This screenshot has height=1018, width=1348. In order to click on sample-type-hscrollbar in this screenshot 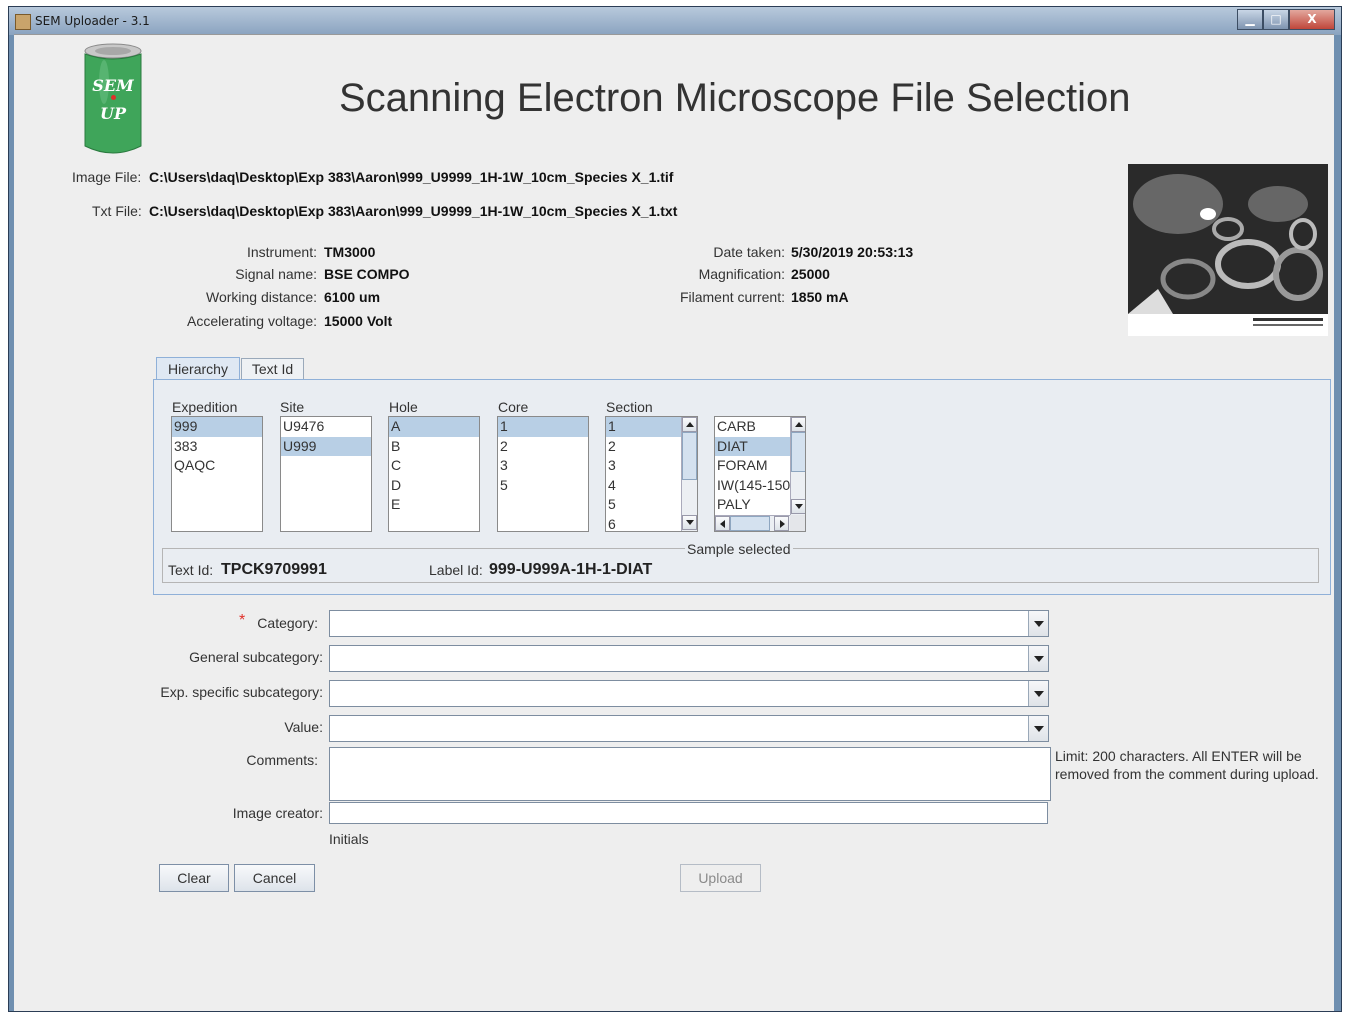, I will do `click(752, 523)`.